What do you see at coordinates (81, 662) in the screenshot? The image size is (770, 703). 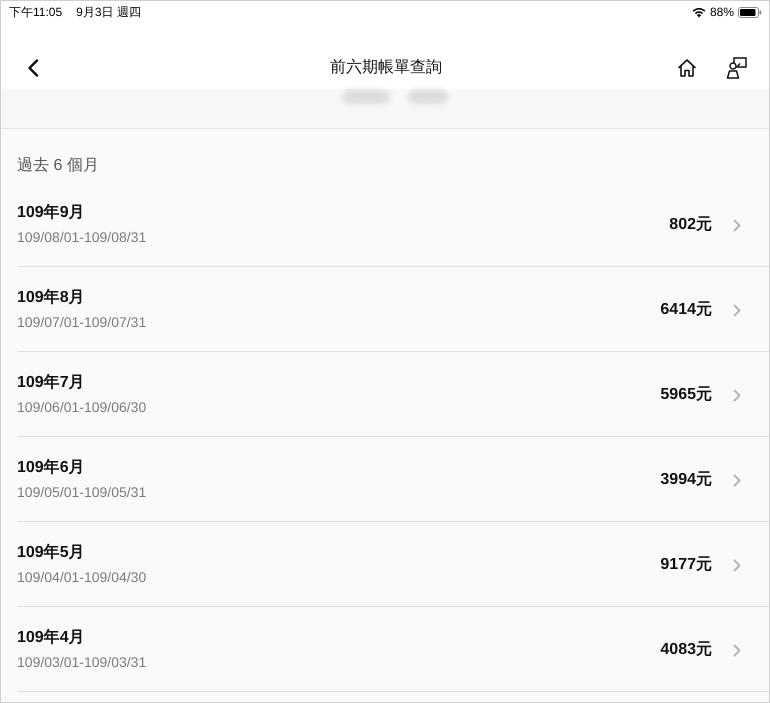 I see `bill-period: 109/03/01-109/03/31` at bounding box center [81, 662].